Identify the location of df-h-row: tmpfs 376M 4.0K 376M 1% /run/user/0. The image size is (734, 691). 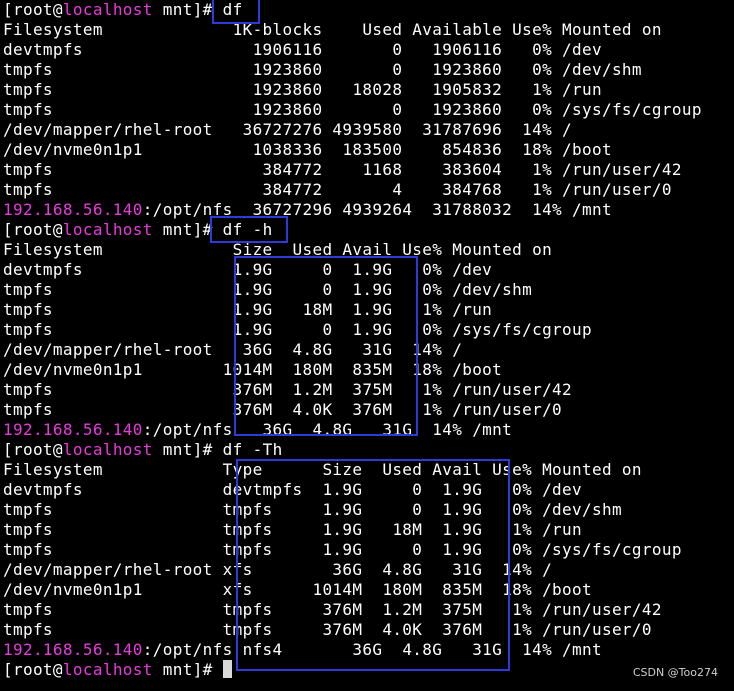
(283, 409).